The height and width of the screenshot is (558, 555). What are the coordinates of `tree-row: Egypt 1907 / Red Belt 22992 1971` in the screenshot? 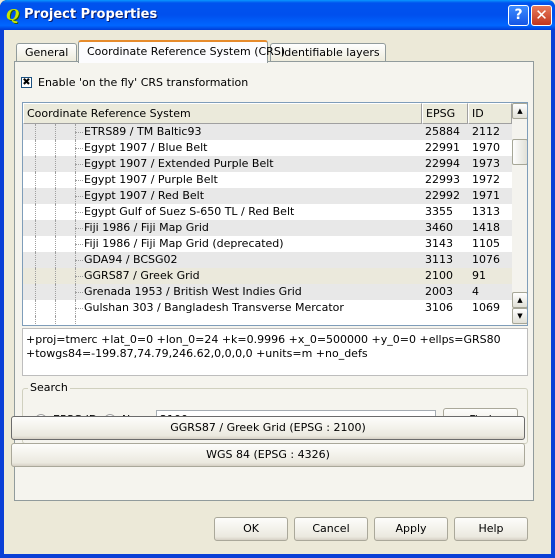 It's located at (267, 196).